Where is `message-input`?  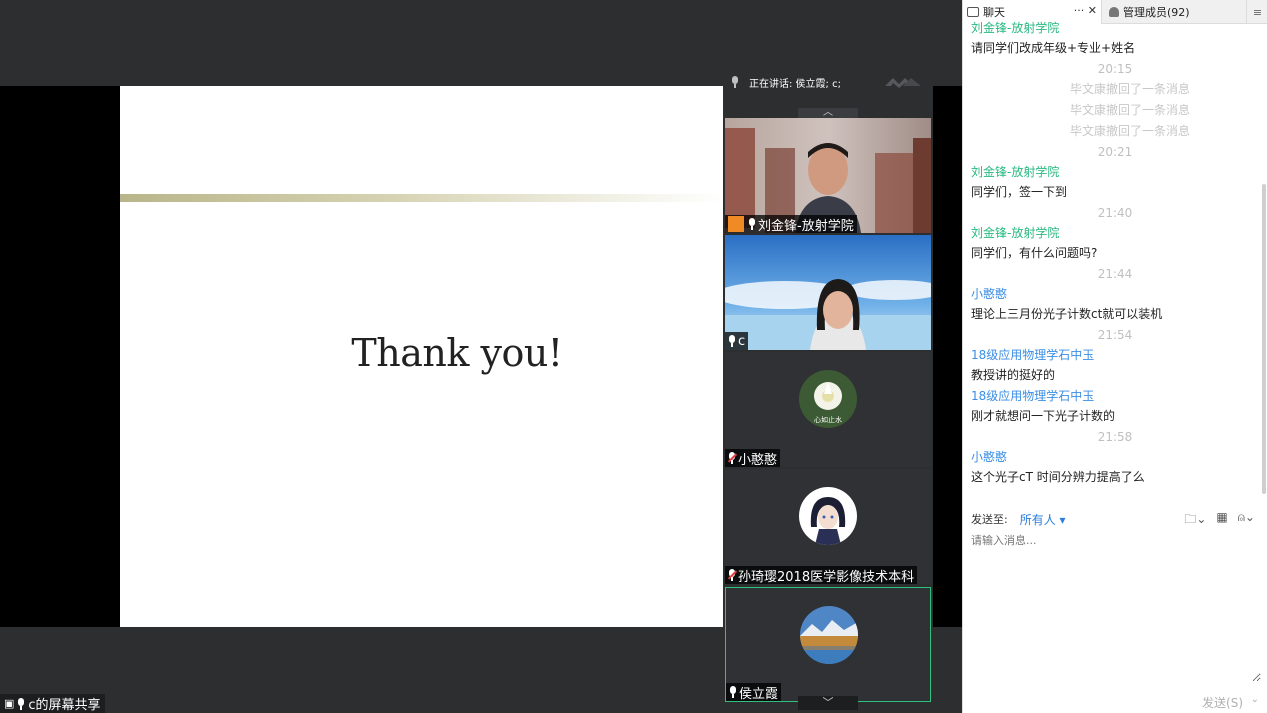
message-input is located at coordinates (1116, 607).